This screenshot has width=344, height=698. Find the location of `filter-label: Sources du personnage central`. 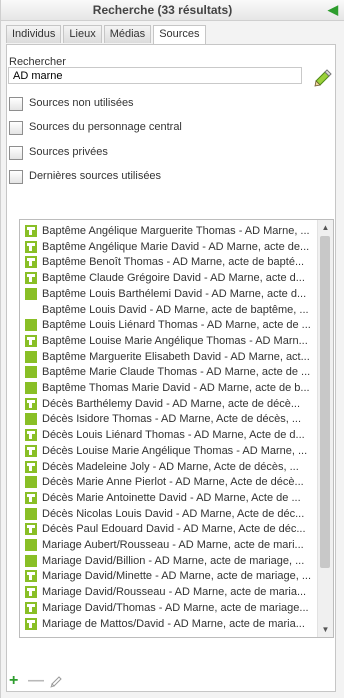

filter-label: Sources du personnage central is located at coordinates (105, 127).